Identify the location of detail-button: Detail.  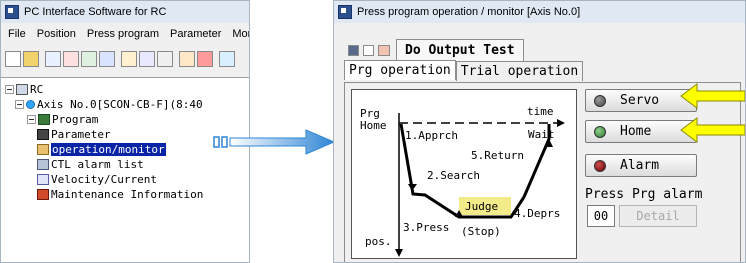
(658, 216).